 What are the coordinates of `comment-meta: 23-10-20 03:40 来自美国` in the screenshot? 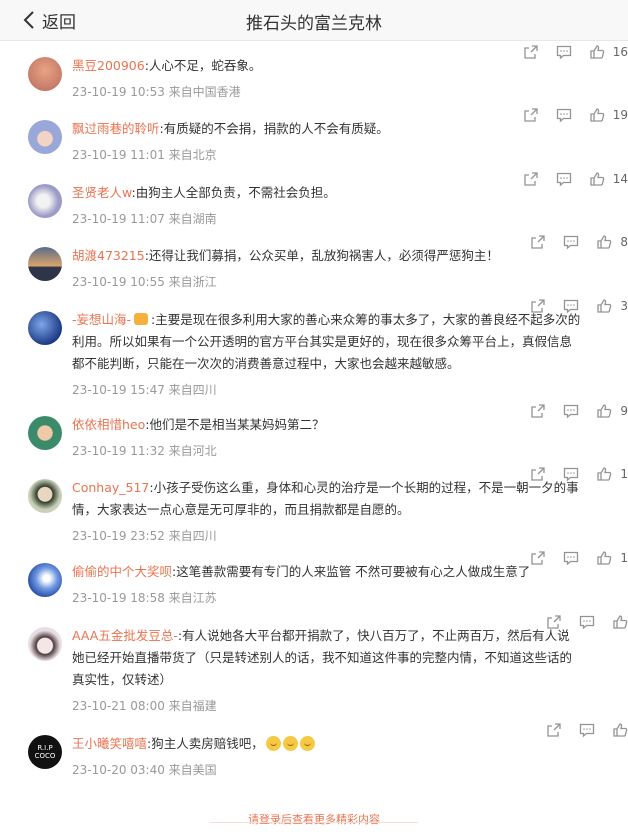 It's located at (144, 770).